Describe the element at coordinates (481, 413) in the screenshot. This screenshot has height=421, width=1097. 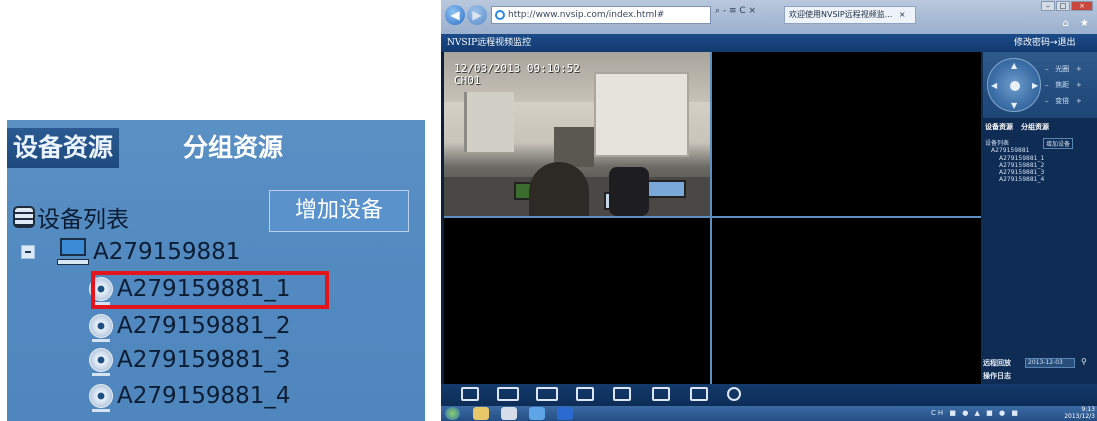
I see `explorer-icon` at that location.